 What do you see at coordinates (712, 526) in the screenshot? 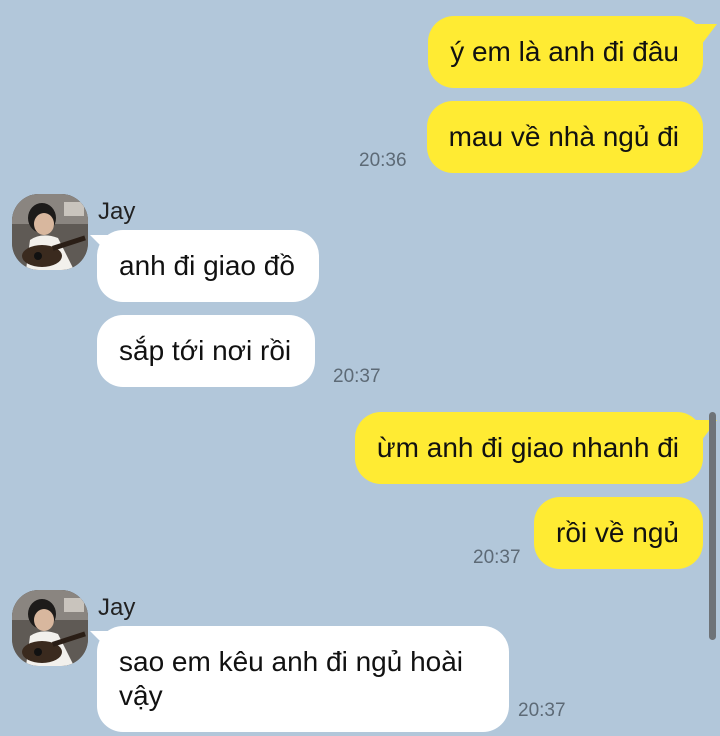
I see `scrollbar-thumb` at bounding box center [712, 526].